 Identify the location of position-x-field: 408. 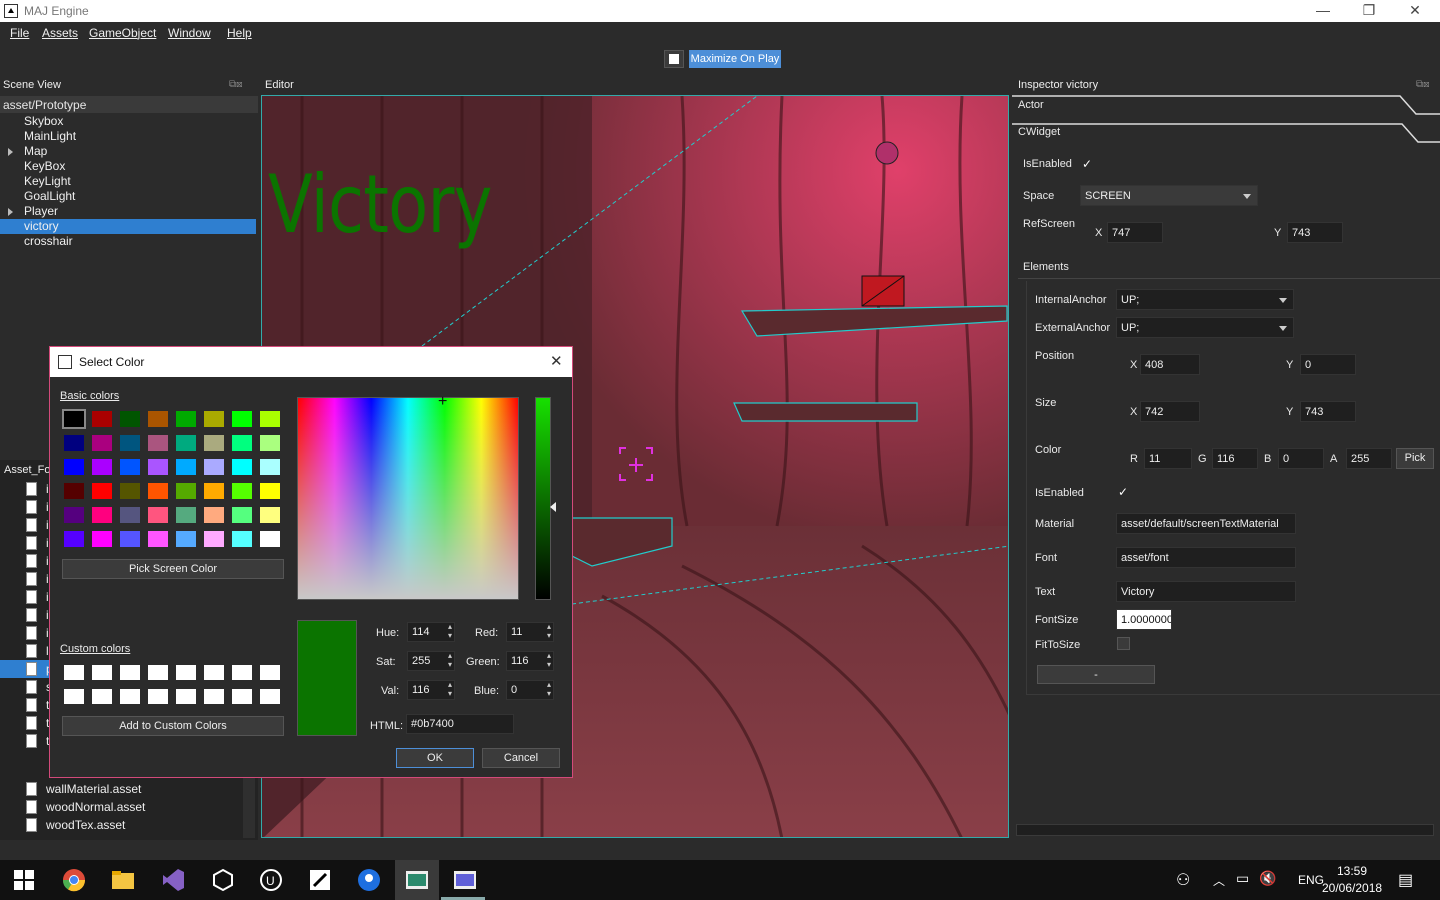
(1170, 364).